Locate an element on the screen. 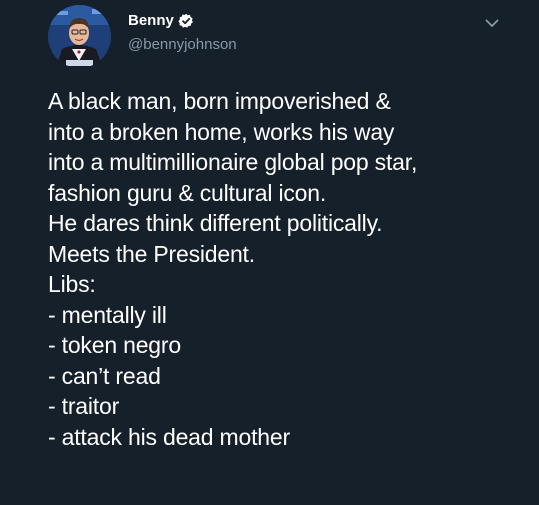 This screenshot has height=505, width=539. tweet-line: Meets the President. is located at coordinates (151, 253).